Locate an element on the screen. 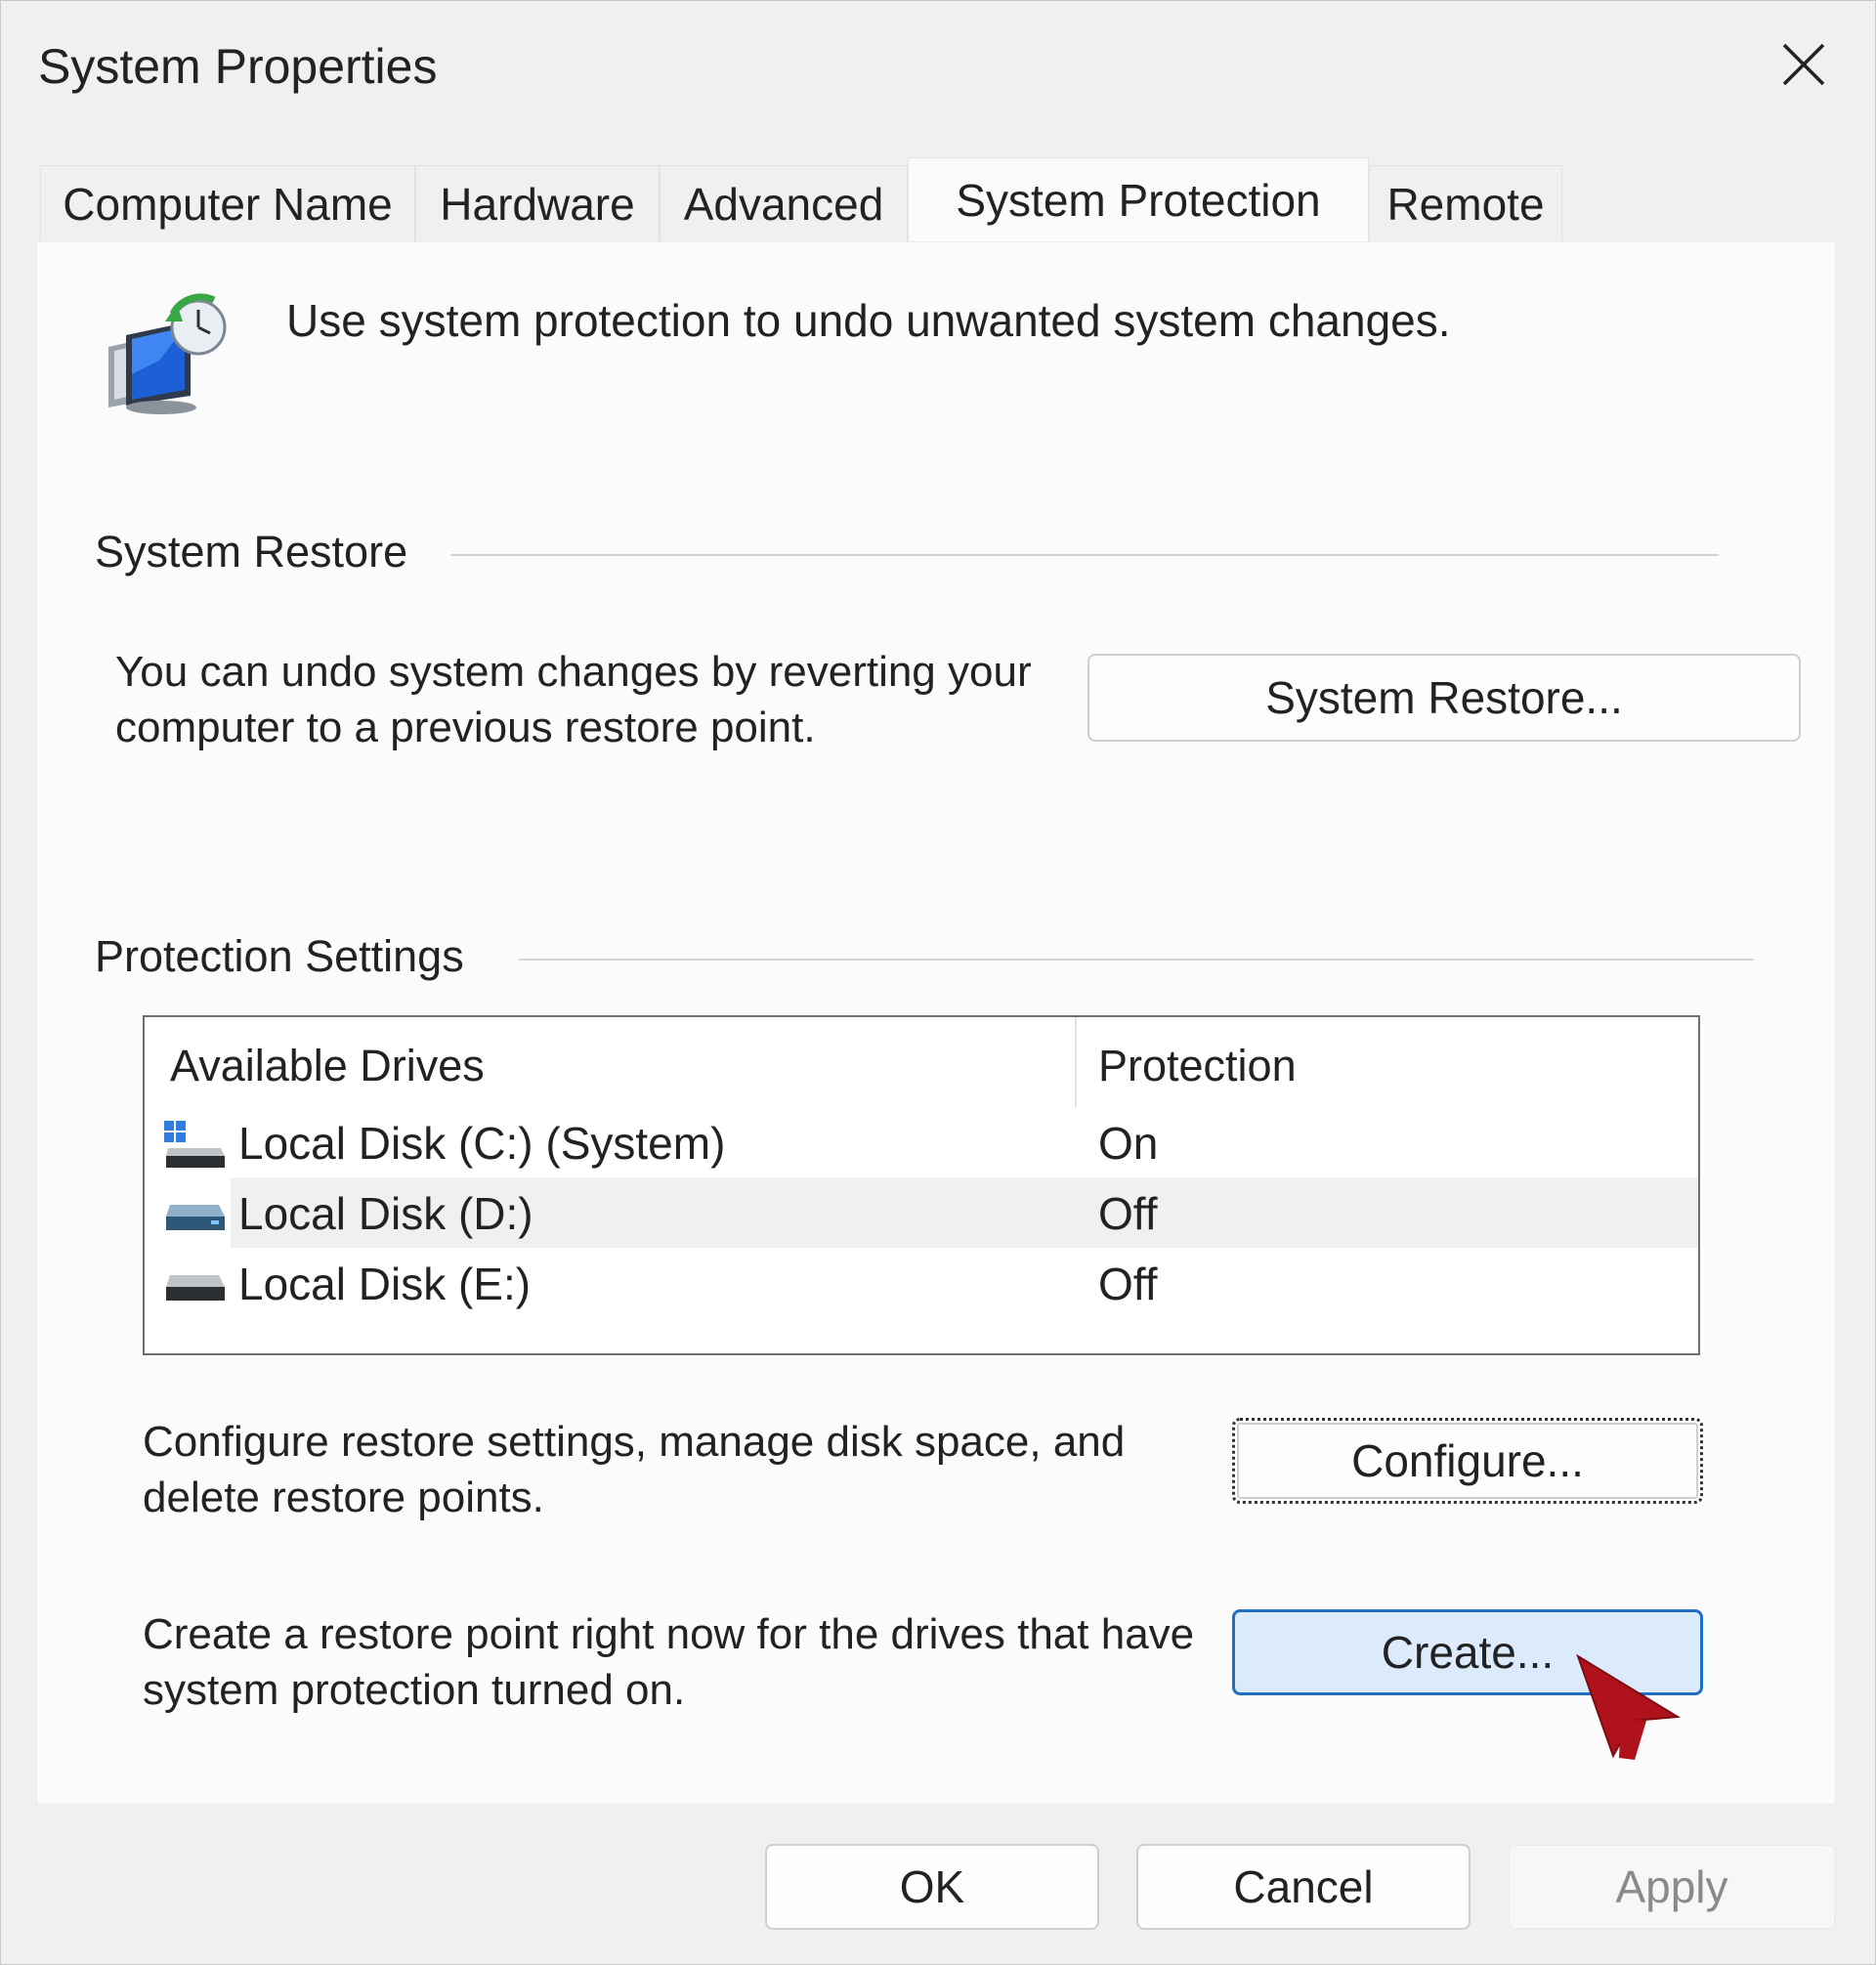  drive-protection-status: On is located at coordinates (1128, 1144).